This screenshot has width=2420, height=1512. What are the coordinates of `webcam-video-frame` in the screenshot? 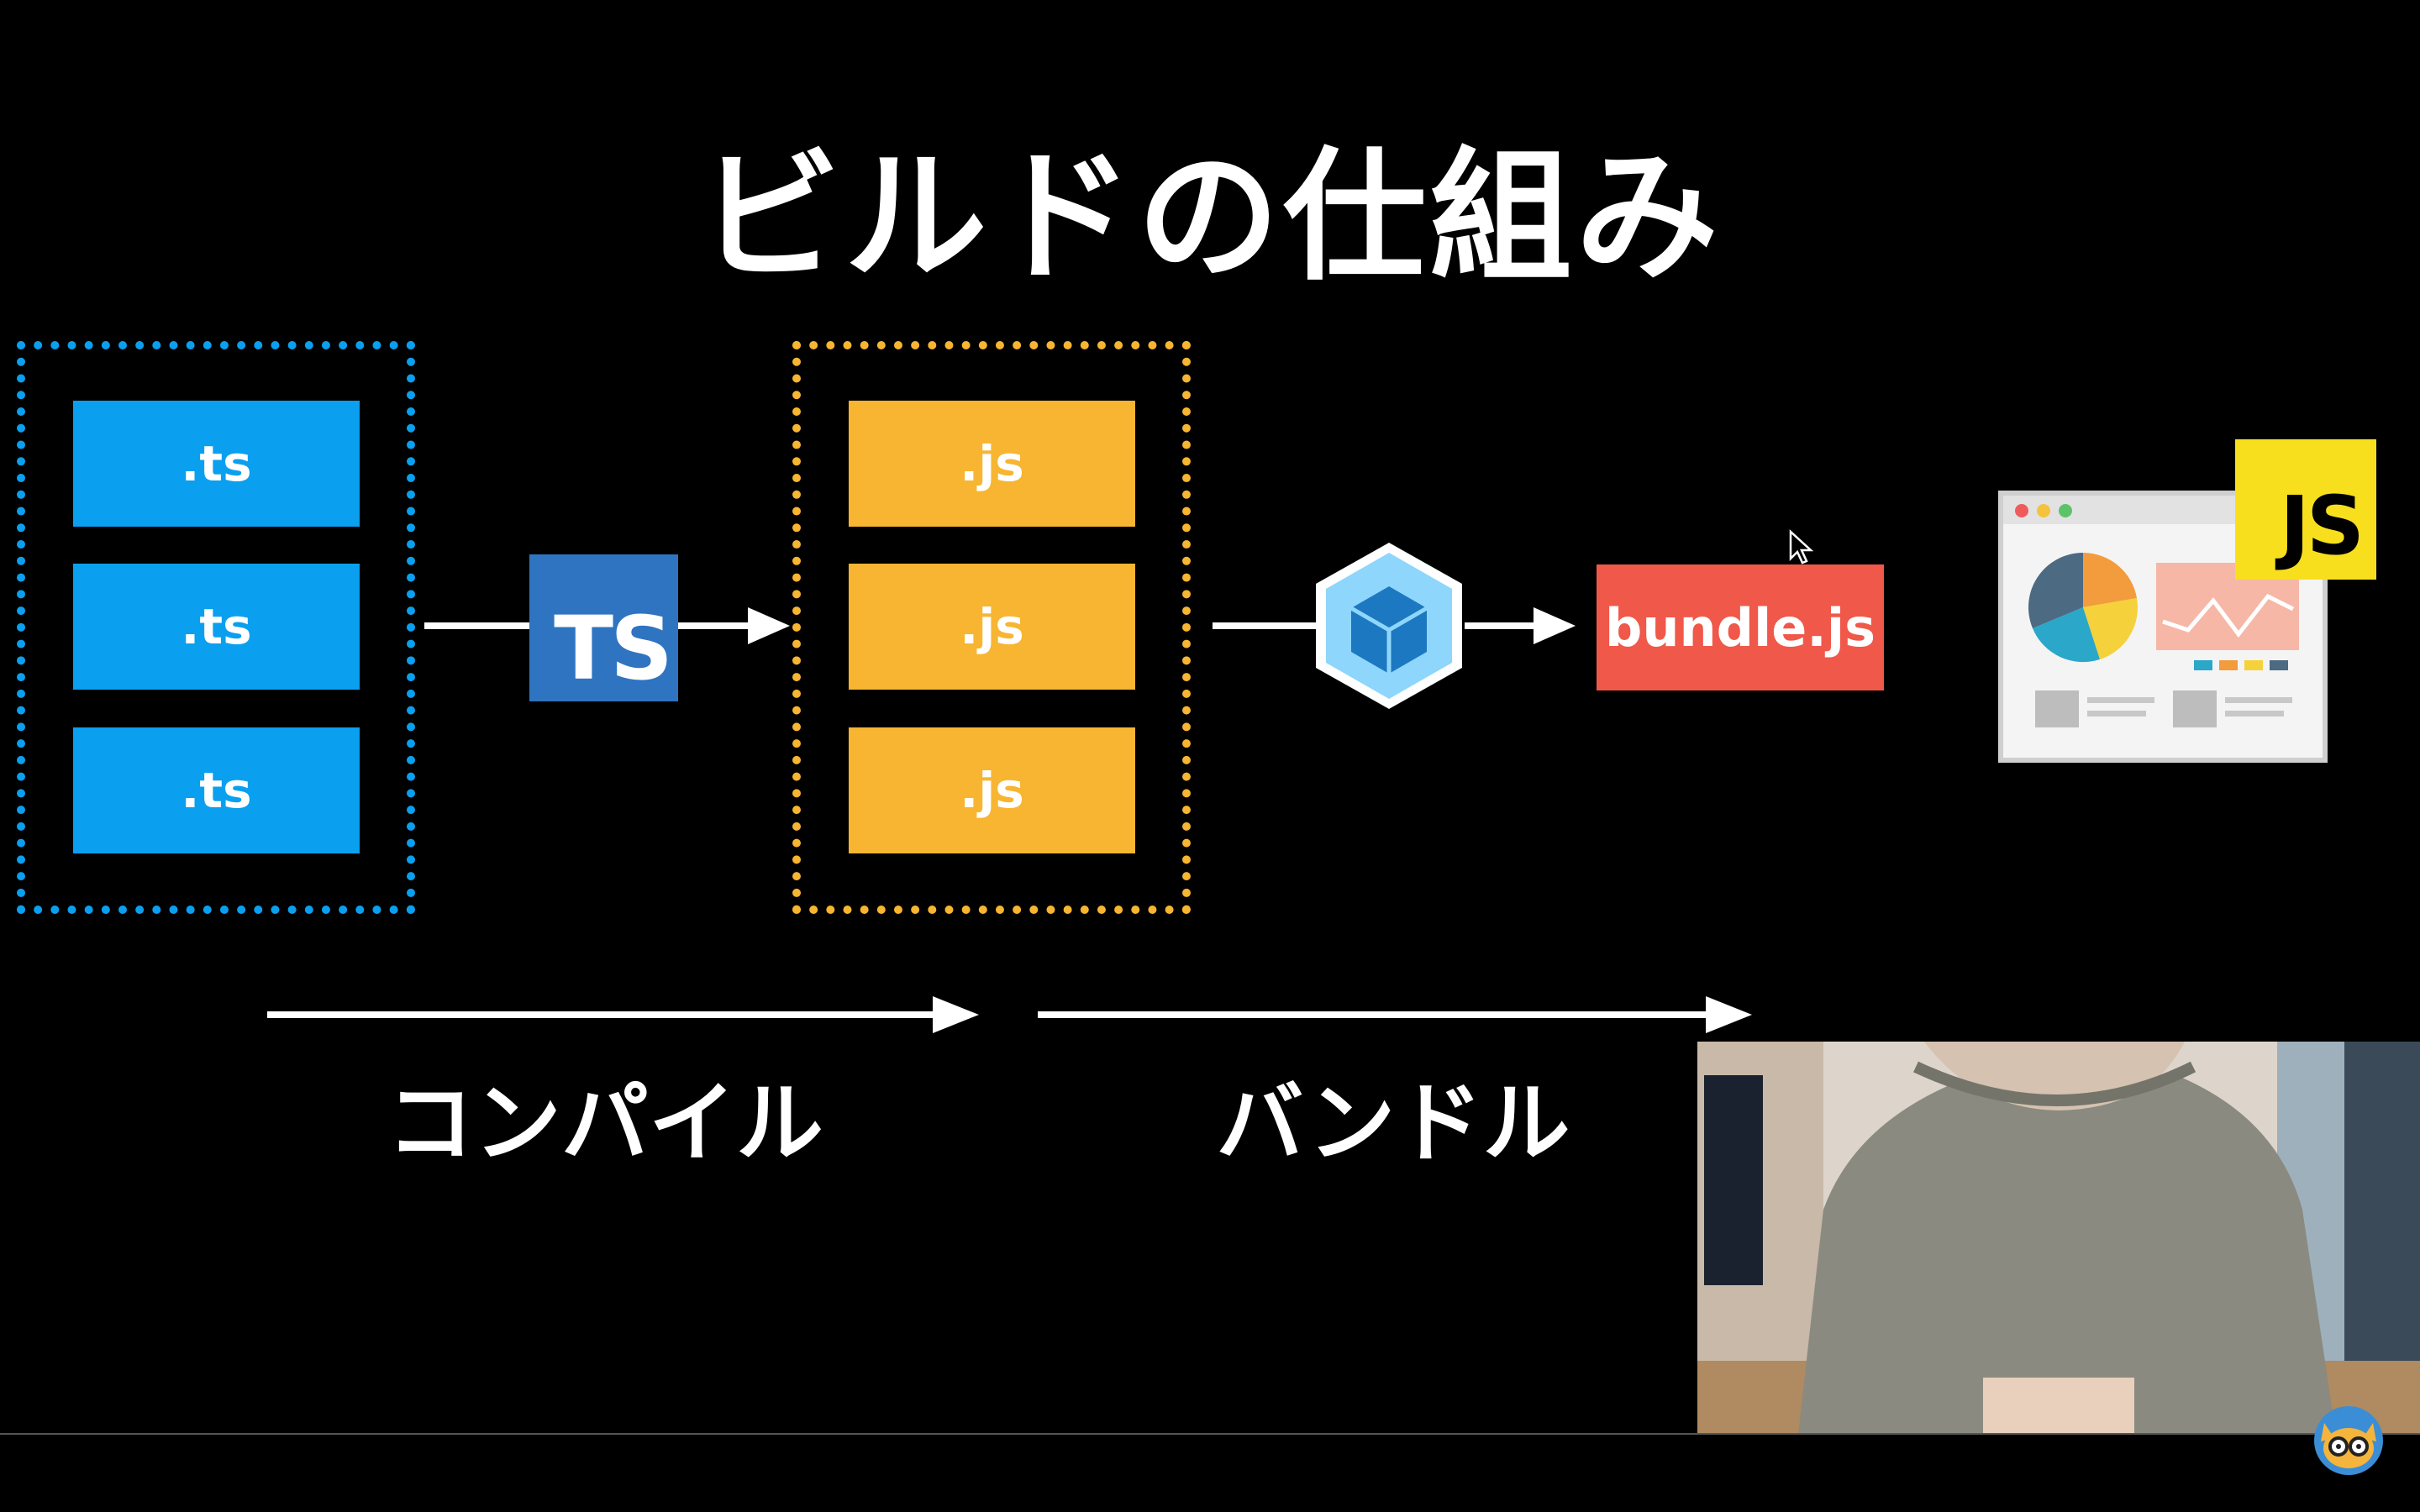 It's located at (2058, 1238).